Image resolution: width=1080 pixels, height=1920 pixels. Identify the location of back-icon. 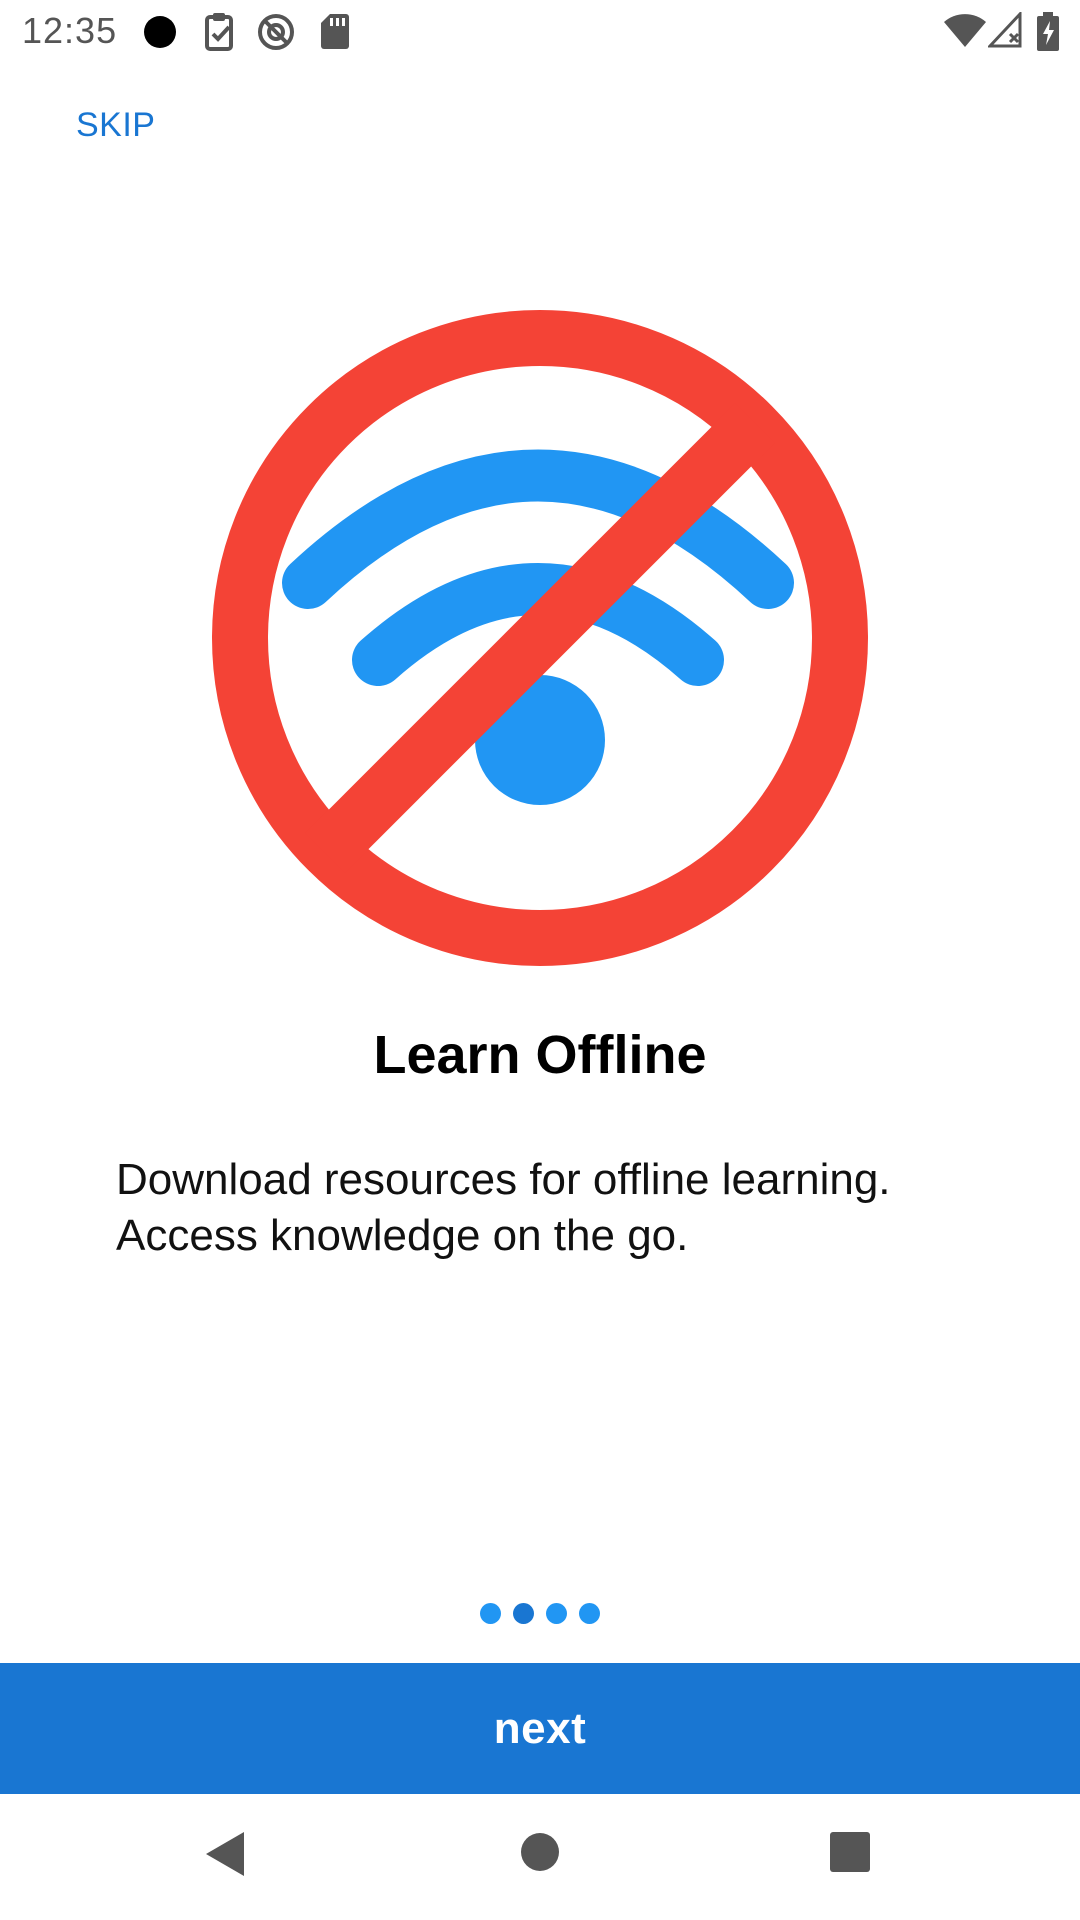
(226, 1856).